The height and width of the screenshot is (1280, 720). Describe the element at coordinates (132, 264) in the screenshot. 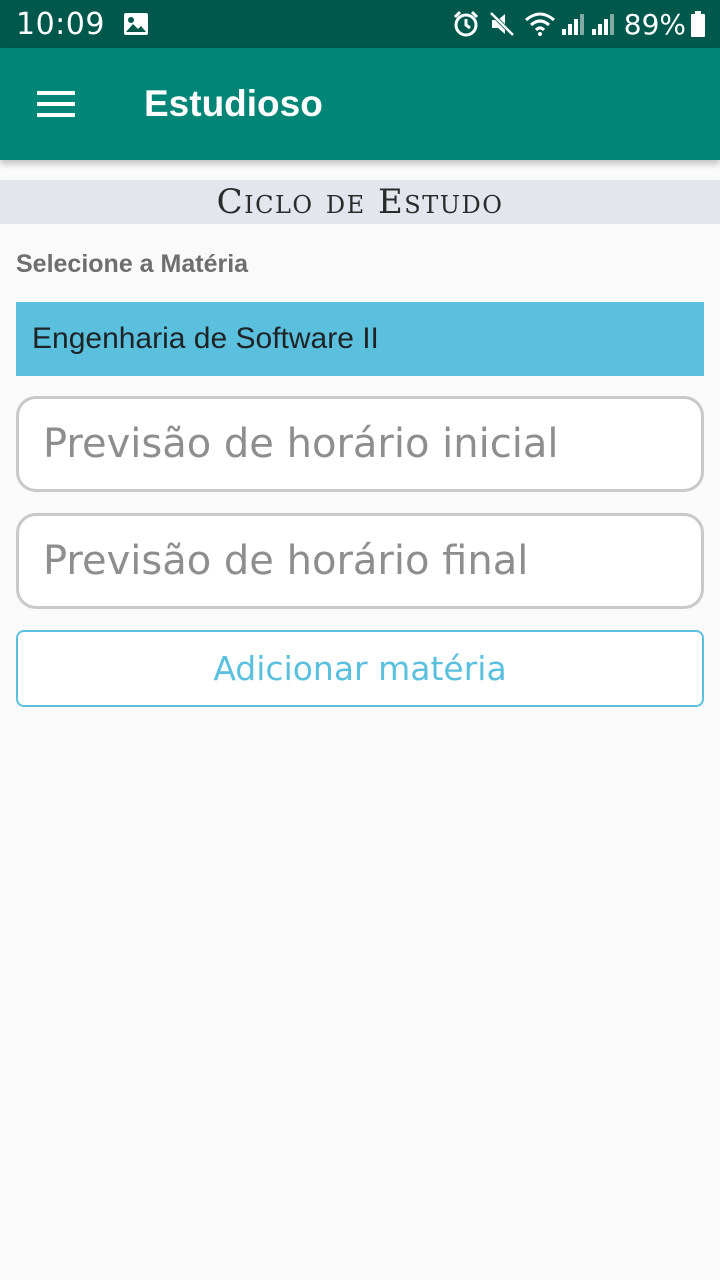

I see `subject-label: Selecione a Matéria` at that location.